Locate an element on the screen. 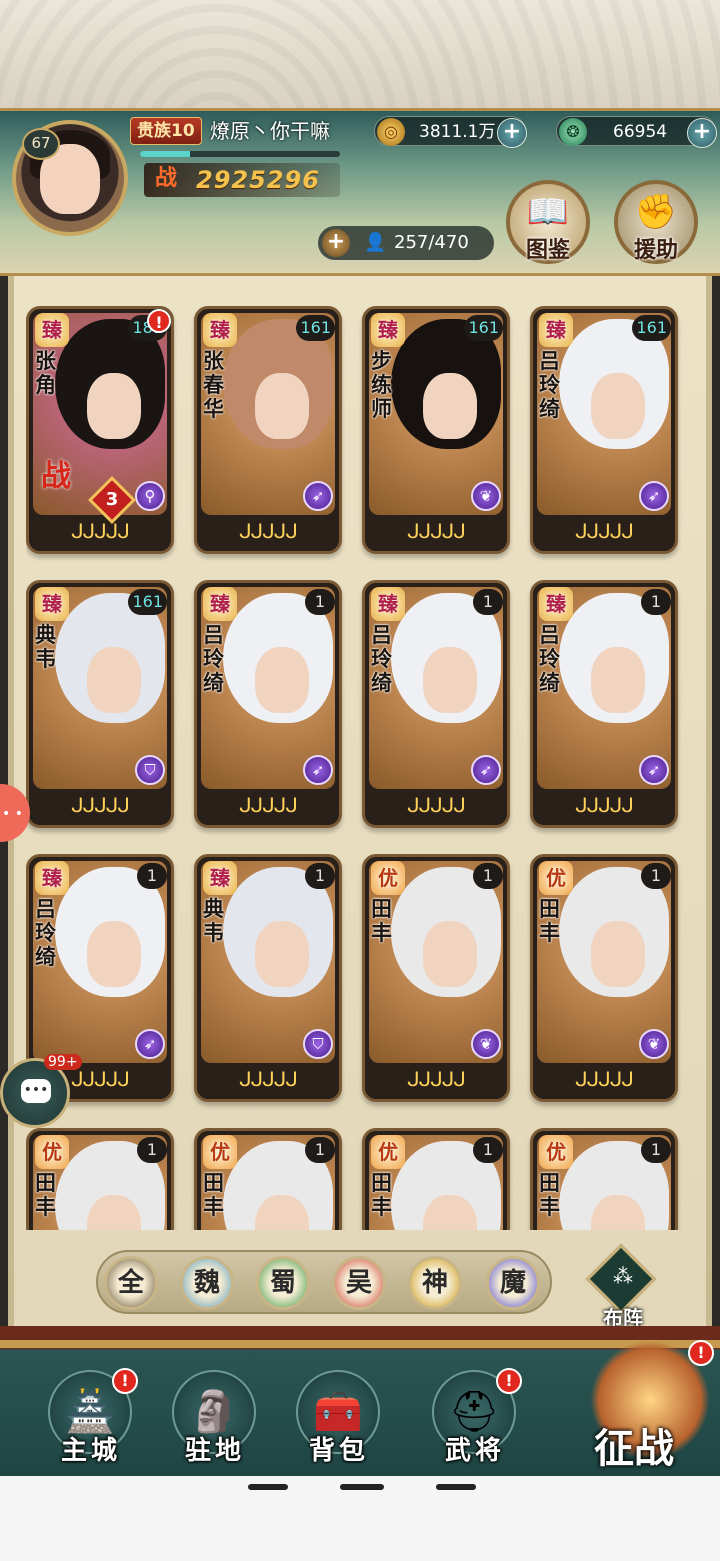 The width and height of the screenshot is (720, 1561). chat-dots: ••• is located at coordinates (36, 1090).